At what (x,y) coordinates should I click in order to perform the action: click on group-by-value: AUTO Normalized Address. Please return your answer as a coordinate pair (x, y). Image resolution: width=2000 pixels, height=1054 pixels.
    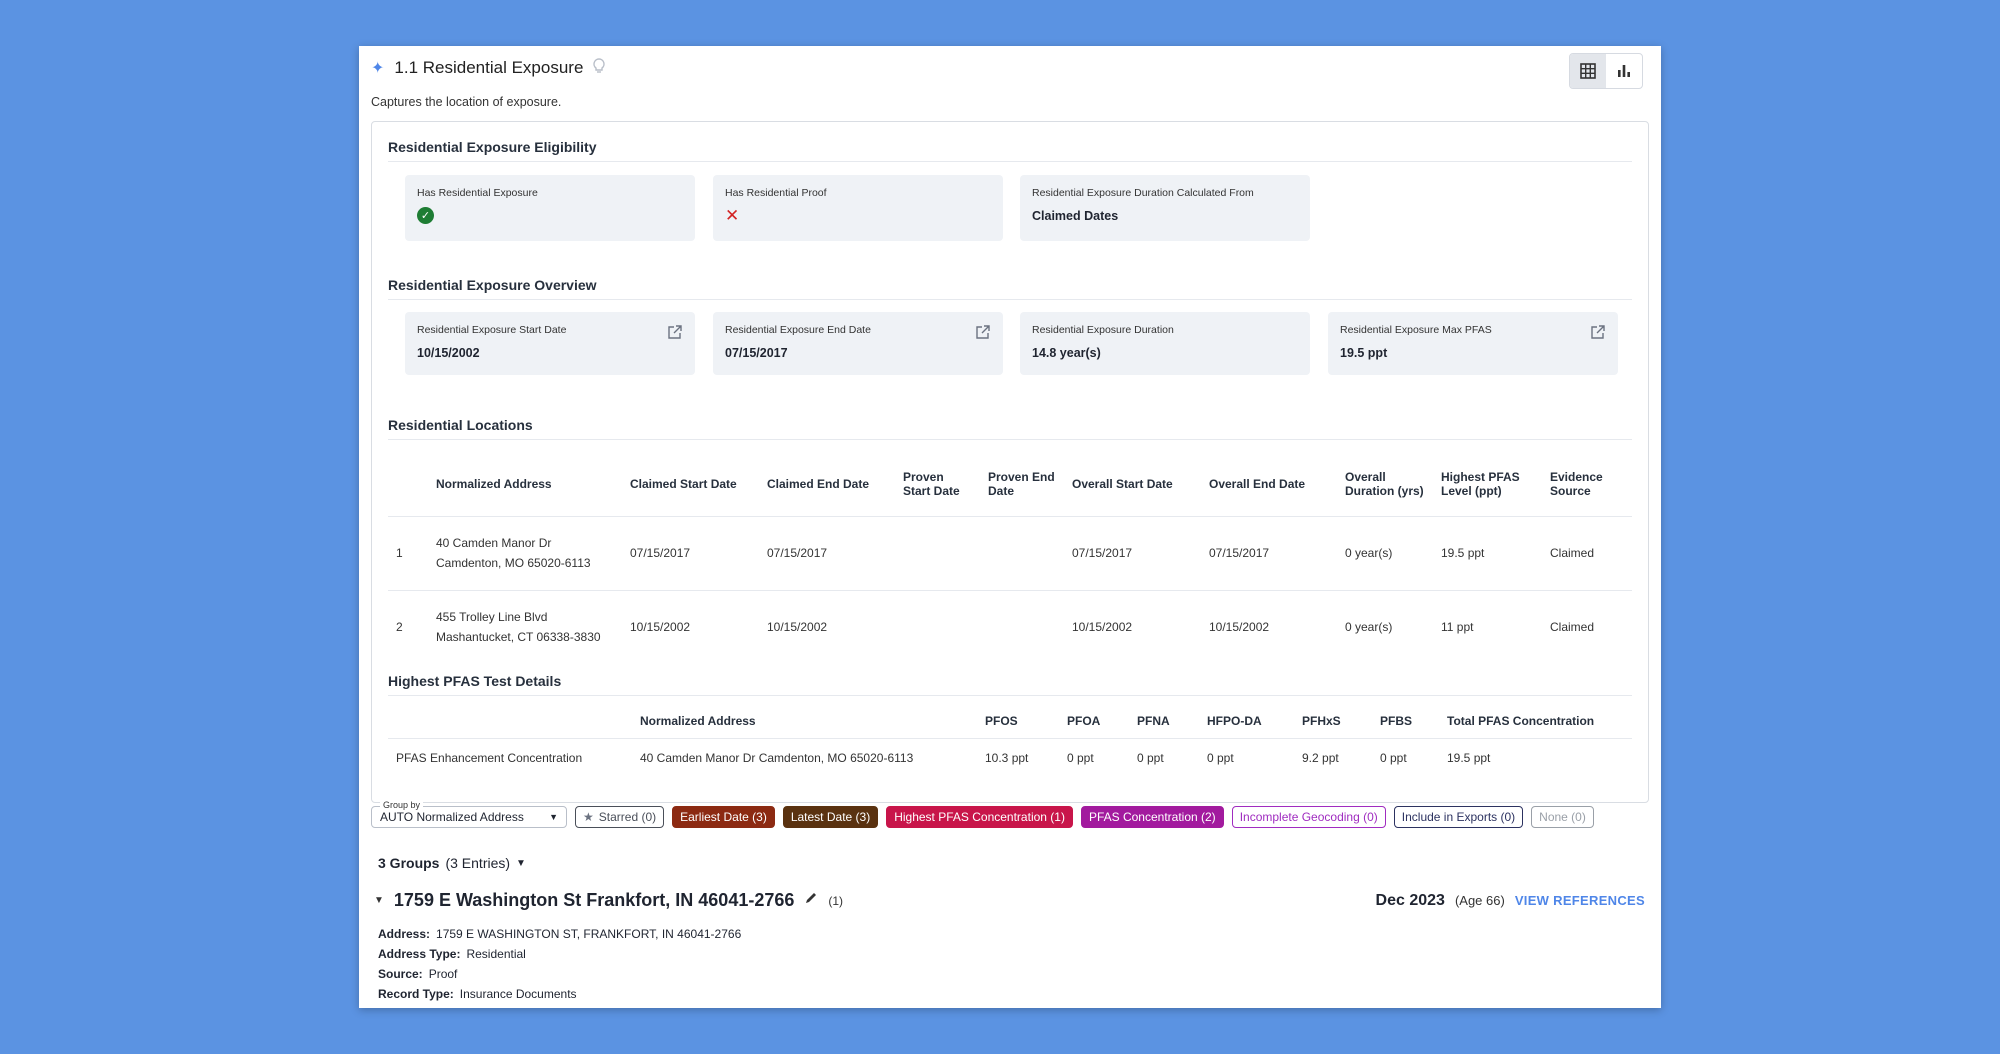
    Looking at the image, I should click on (452, 817).